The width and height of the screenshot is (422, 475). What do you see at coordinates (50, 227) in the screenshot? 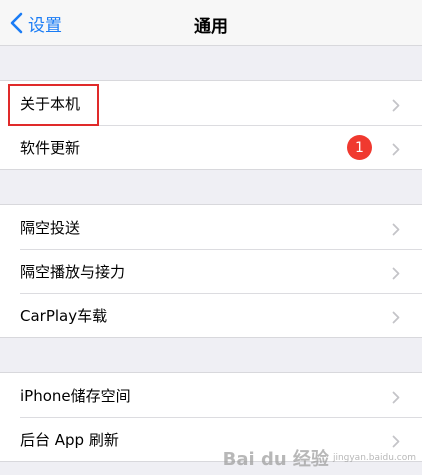
I see `row-label: 隔空投送` at bounding box center [50, 227].